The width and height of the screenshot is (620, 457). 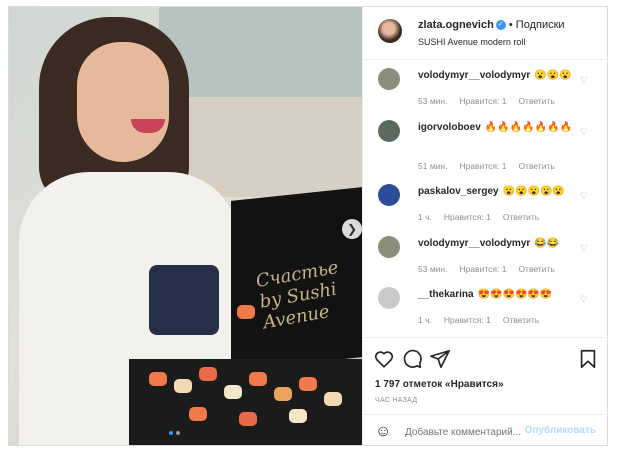 What do you see at coordinates (500, 25) in the screenshot?
I see `verified-badge-icon: ✓` at bounding box center [500, 25].